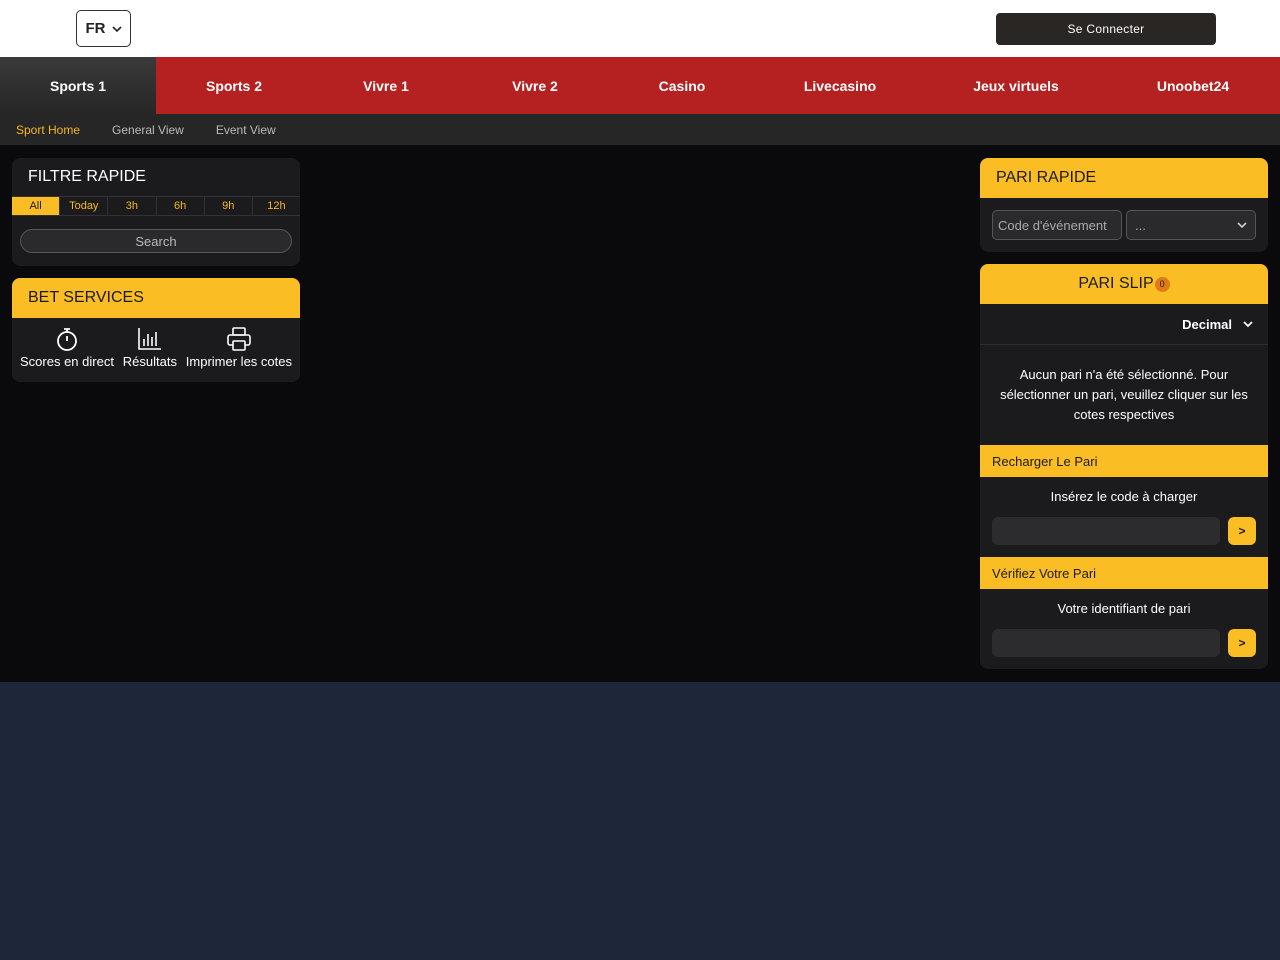  I want to click on live-scores-label: Scores en direct, so click(67, 361).